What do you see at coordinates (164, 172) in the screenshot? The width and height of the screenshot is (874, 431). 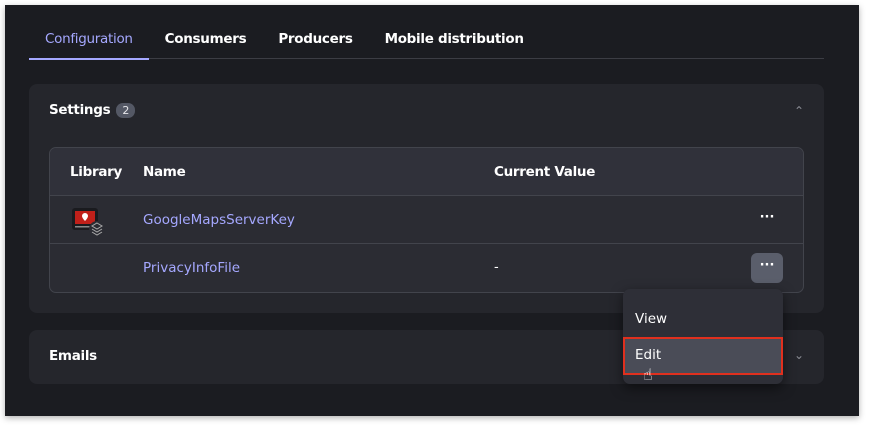 I see `column-name: Name` at bounding box center [164, 172].